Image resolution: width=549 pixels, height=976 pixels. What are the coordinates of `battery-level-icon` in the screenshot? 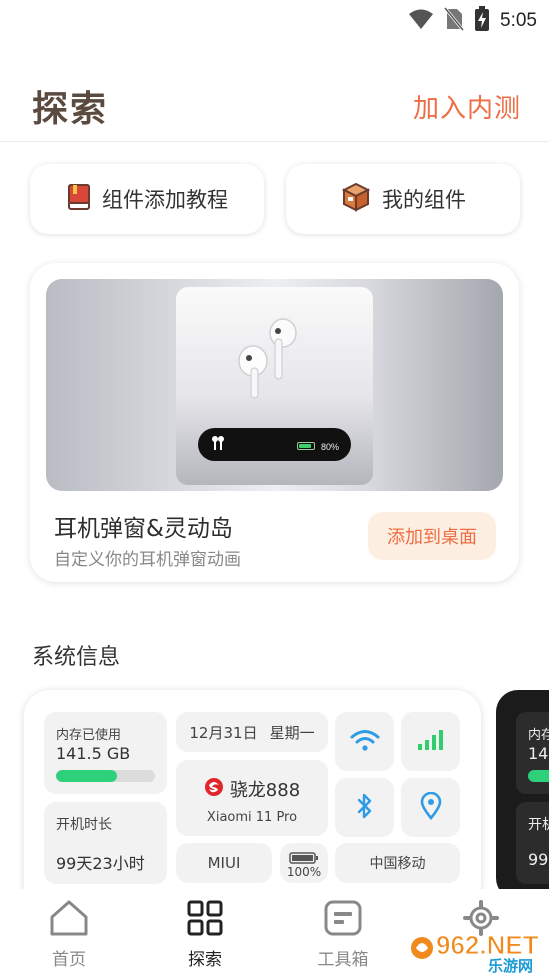 It's located at (305, 445).